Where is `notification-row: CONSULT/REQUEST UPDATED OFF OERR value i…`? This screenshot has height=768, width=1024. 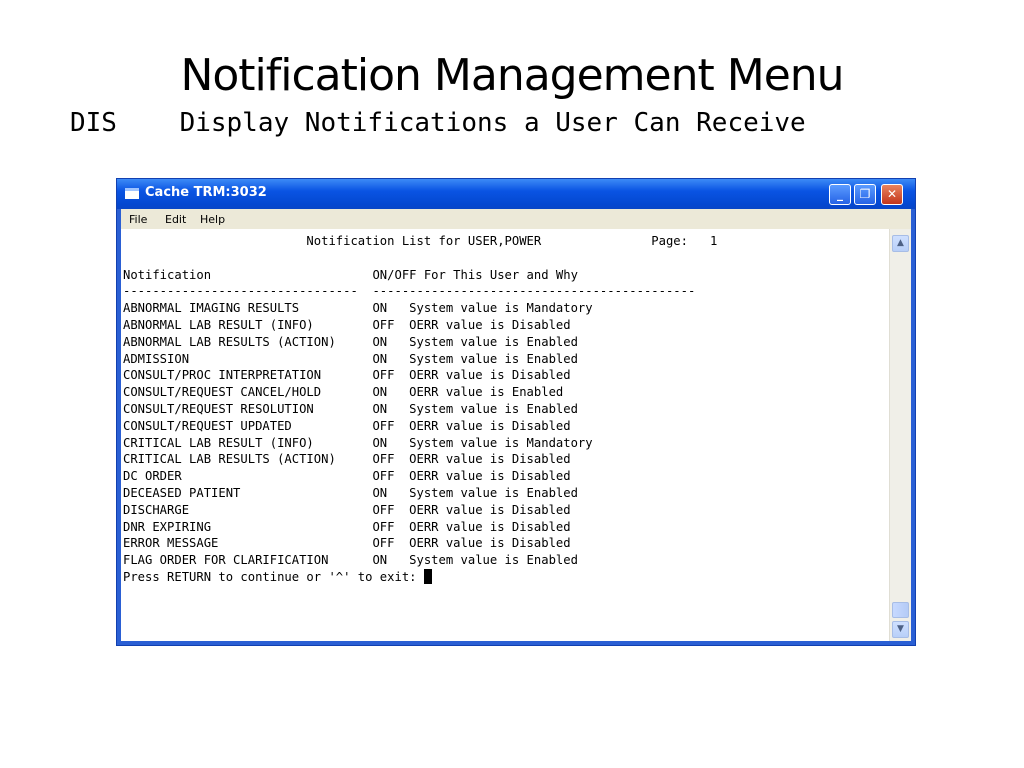
notification-row: CONSULT/REQUEST UPDATED OFF OERR value i… is located at coordinates (347, 425).